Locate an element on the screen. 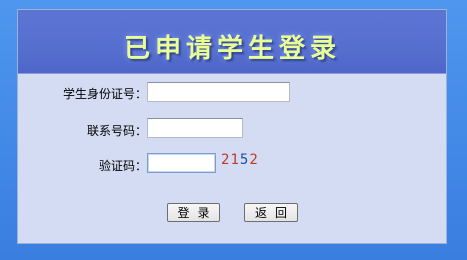  login-button: 登录 is located at coordinates (193, 212).